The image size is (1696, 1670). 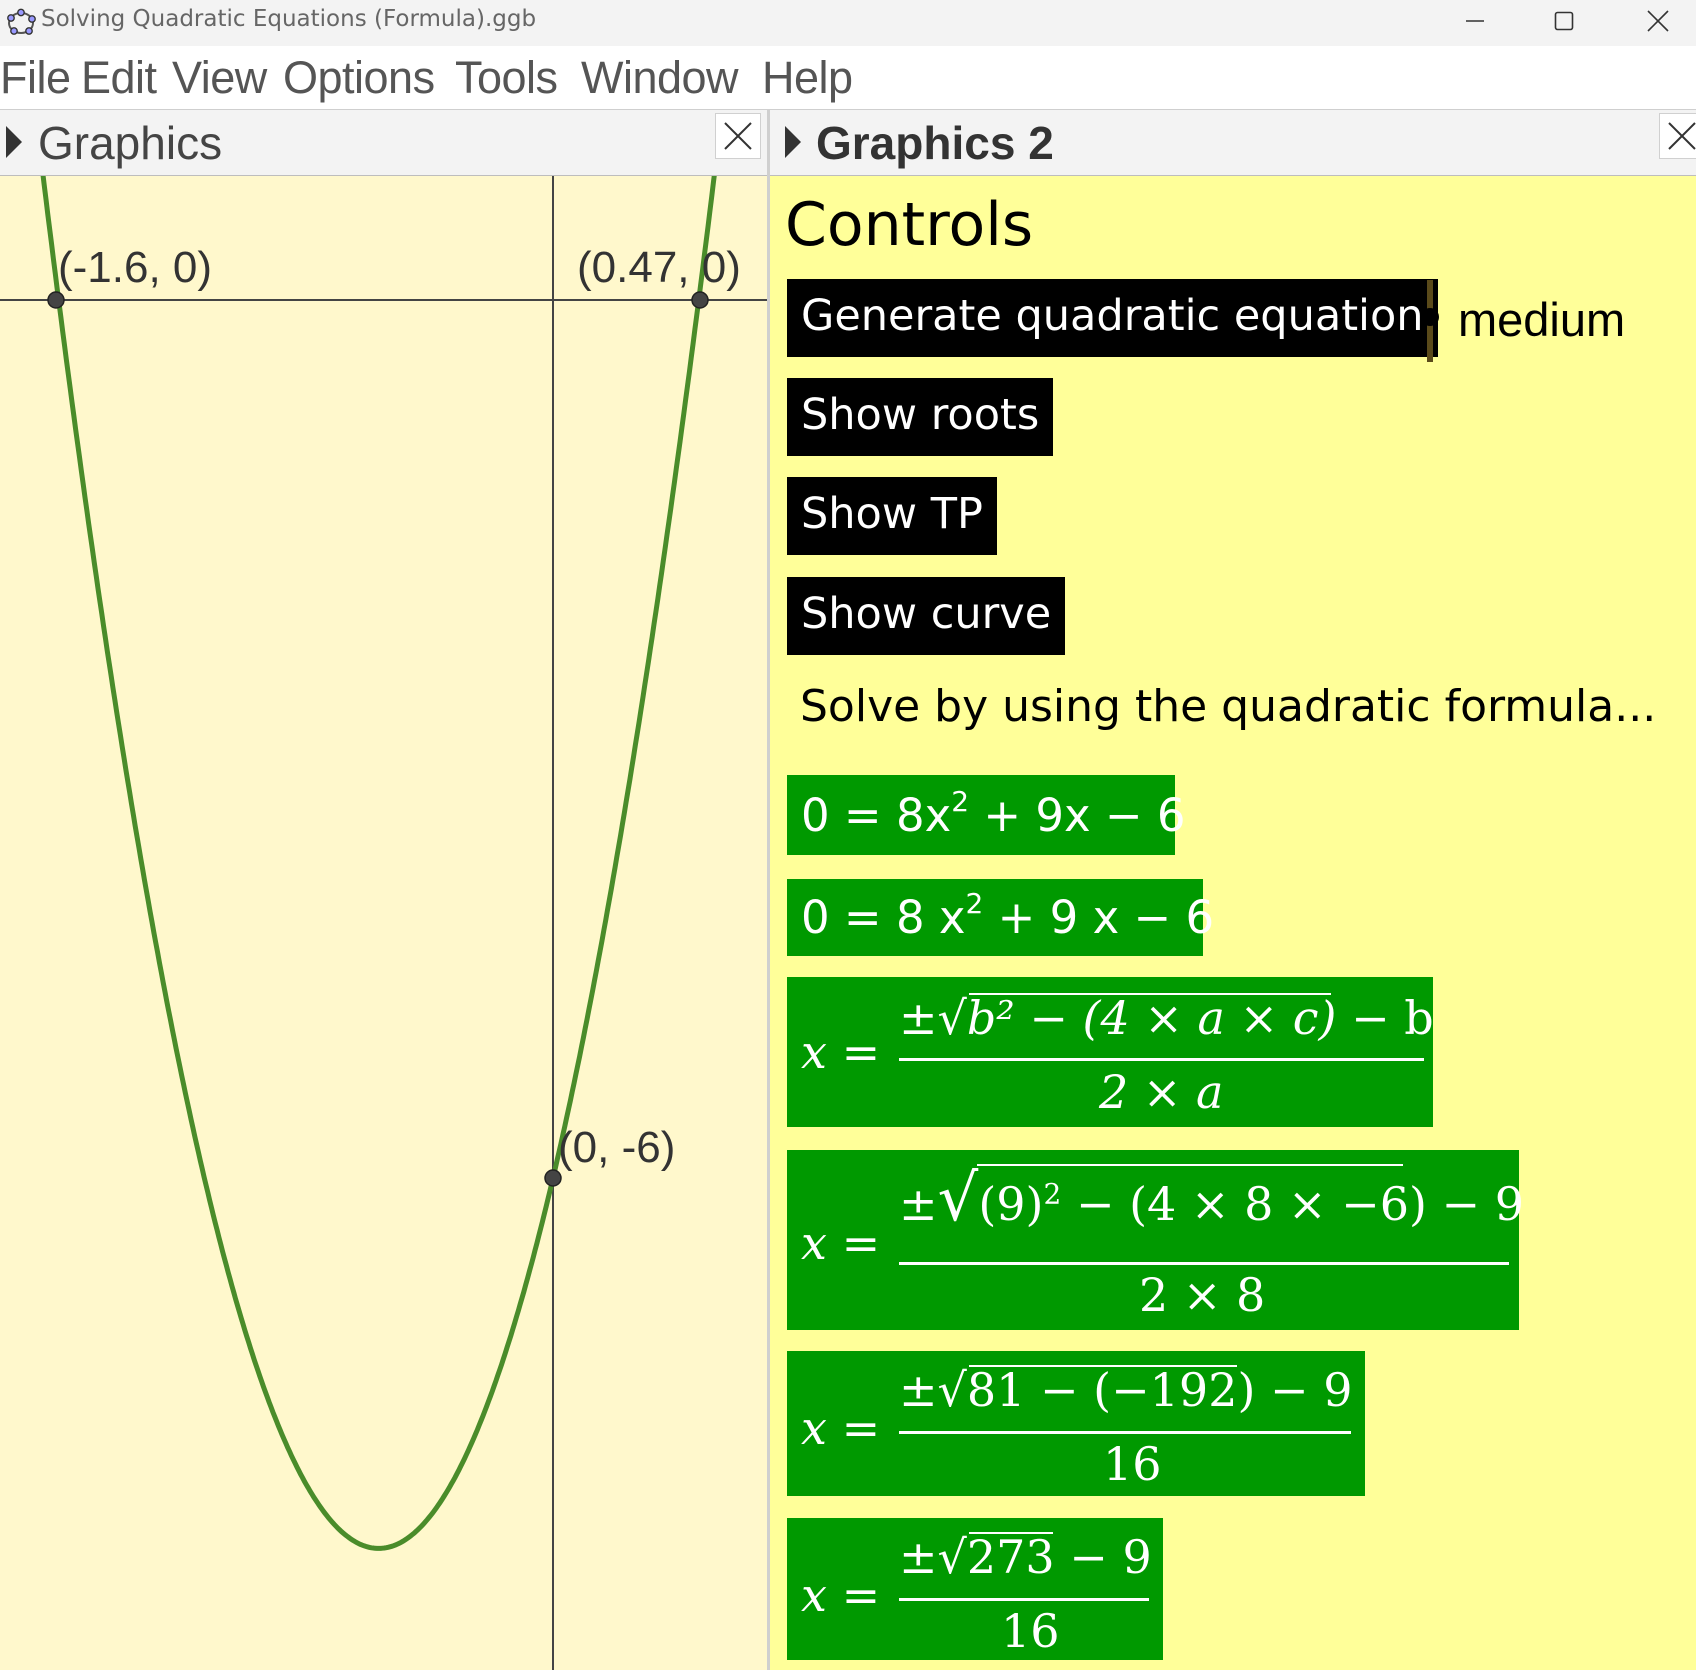 I want to click on formula-box-general: x = ±√b² − (4 × a × c) − b 2 × a, so click(x=1110, y=1052).